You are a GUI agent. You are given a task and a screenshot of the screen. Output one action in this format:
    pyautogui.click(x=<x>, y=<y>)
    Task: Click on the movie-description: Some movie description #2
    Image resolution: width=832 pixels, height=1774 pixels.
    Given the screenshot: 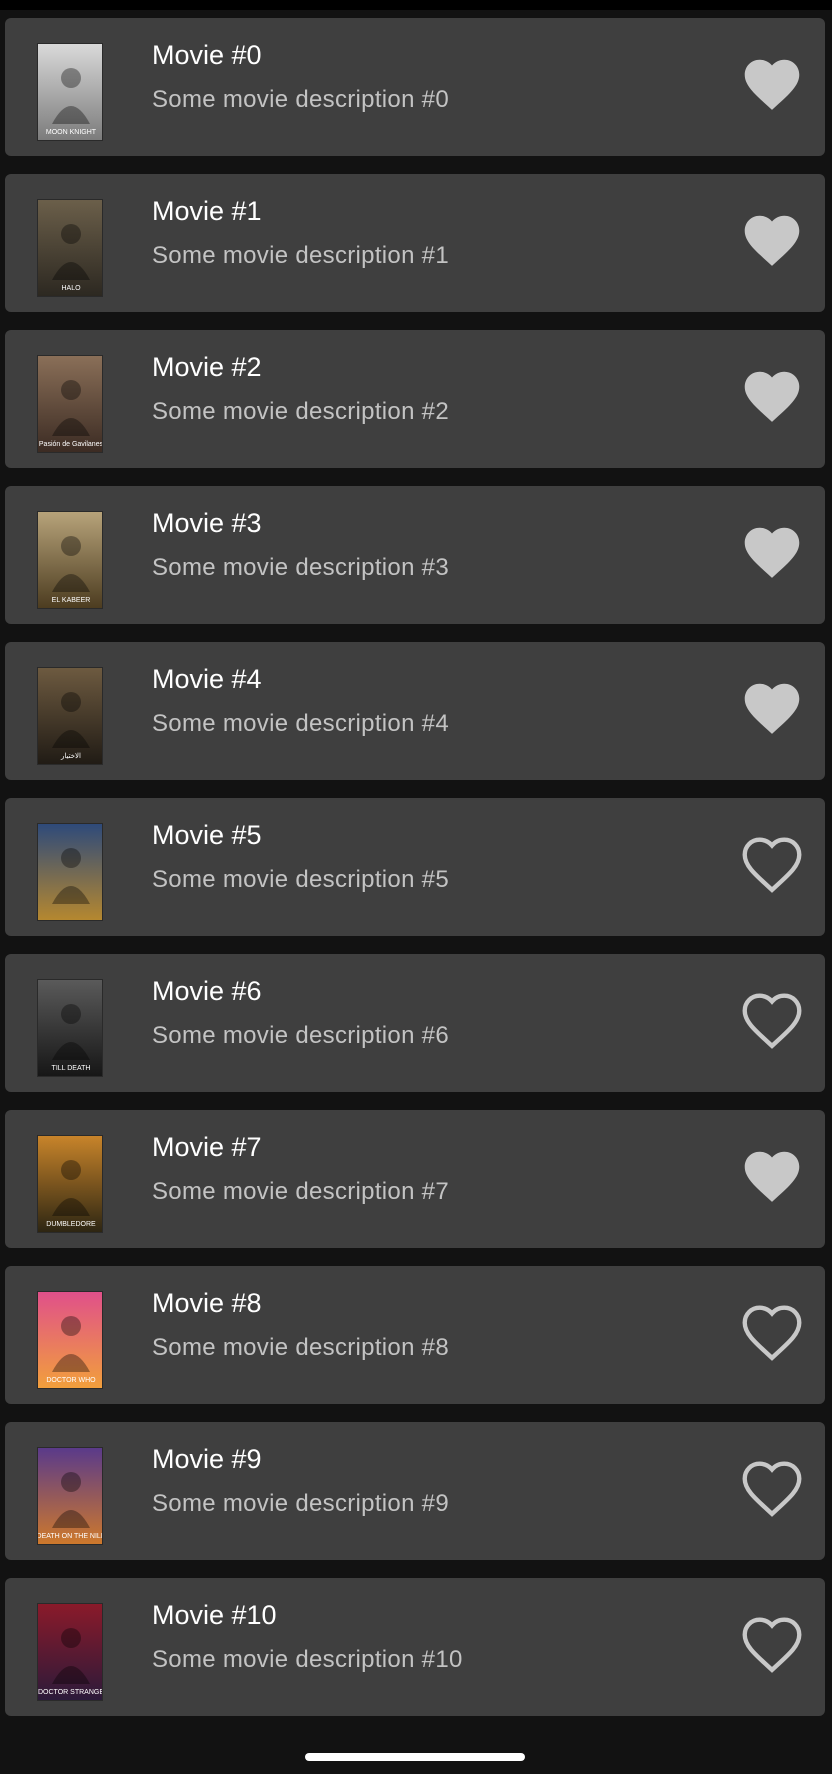 What is the action you would take?
    pyautogui.click(x=300, y=411)
    